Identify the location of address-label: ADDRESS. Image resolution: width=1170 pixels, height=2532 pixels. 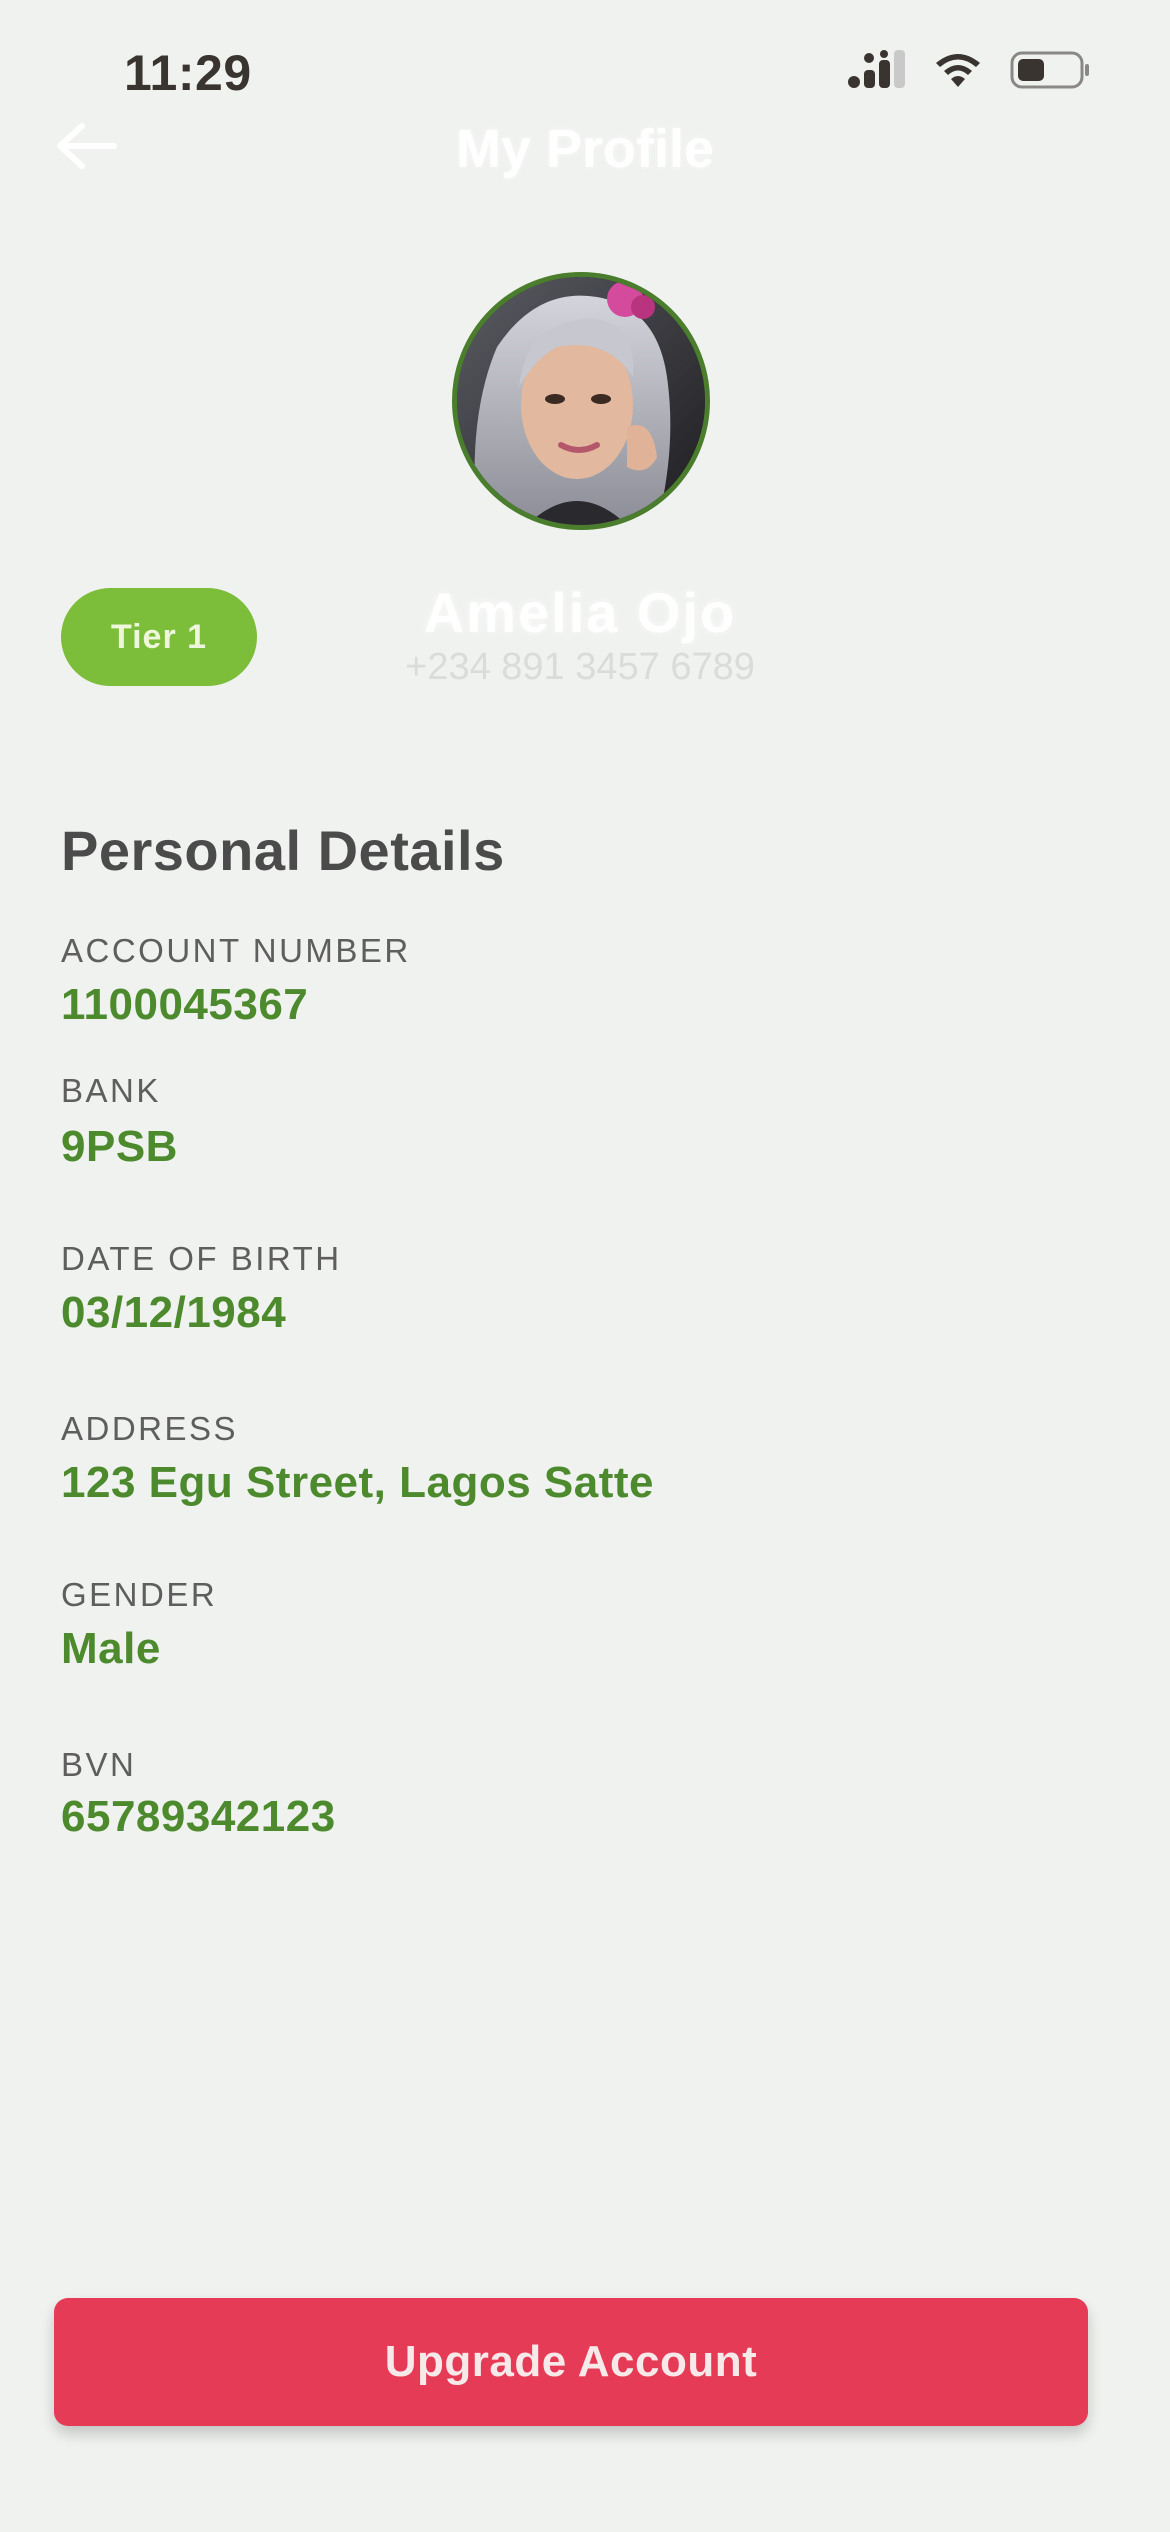
(150, 1428).